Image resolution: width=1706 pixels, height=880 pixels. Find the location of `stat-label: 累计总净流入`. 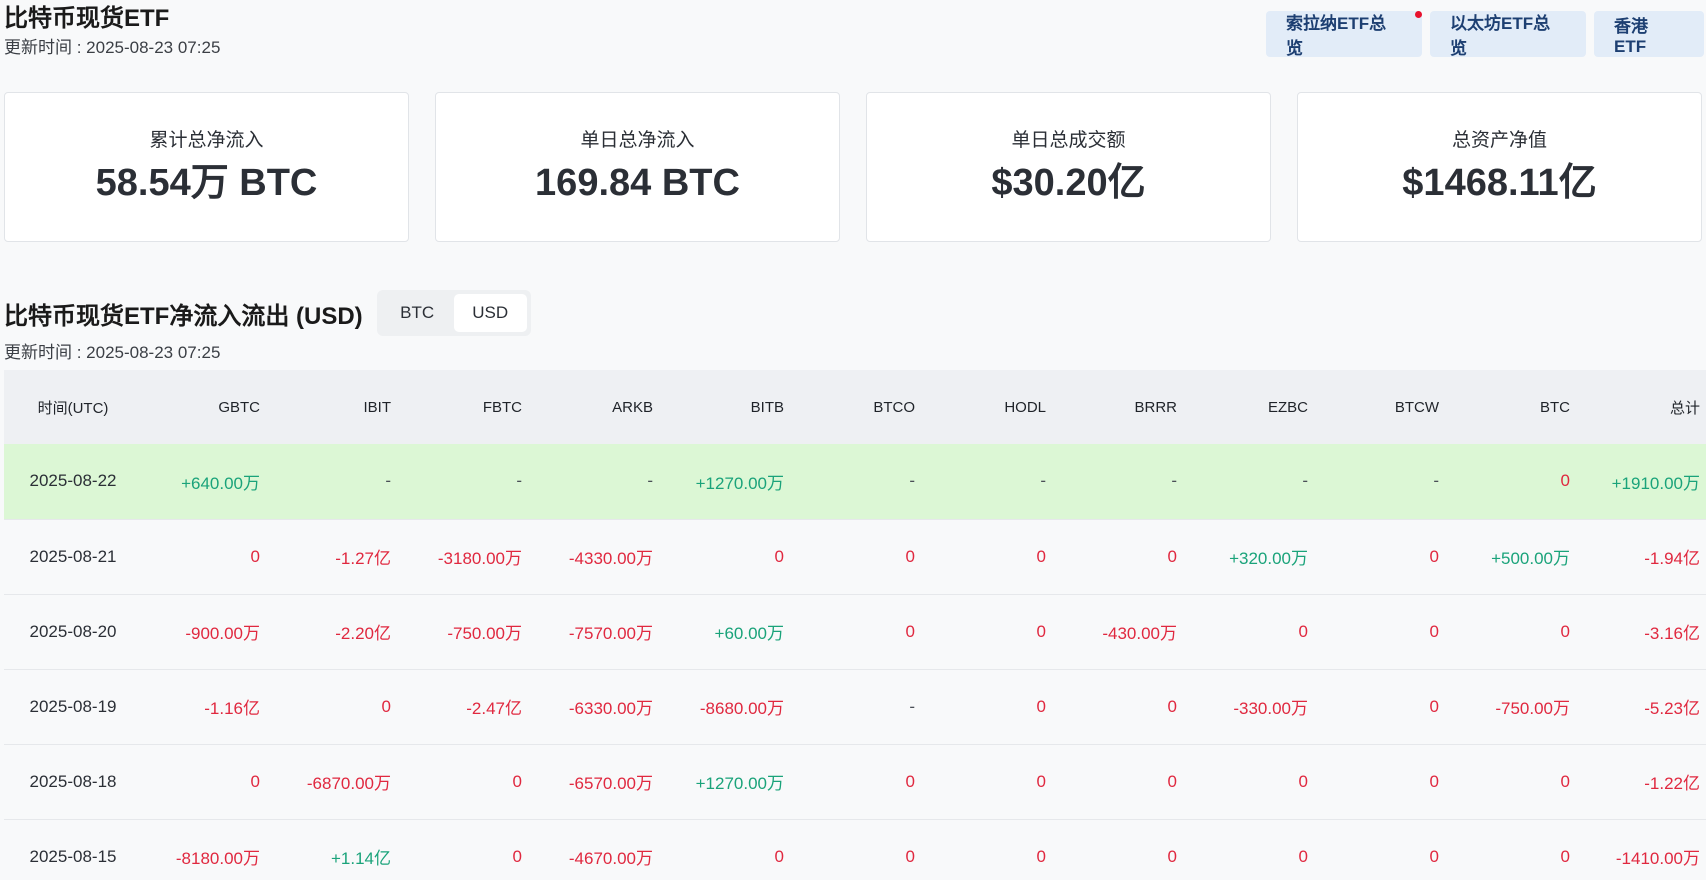

stat-label: 累计总净流入 is located at coordinates (206, 140).